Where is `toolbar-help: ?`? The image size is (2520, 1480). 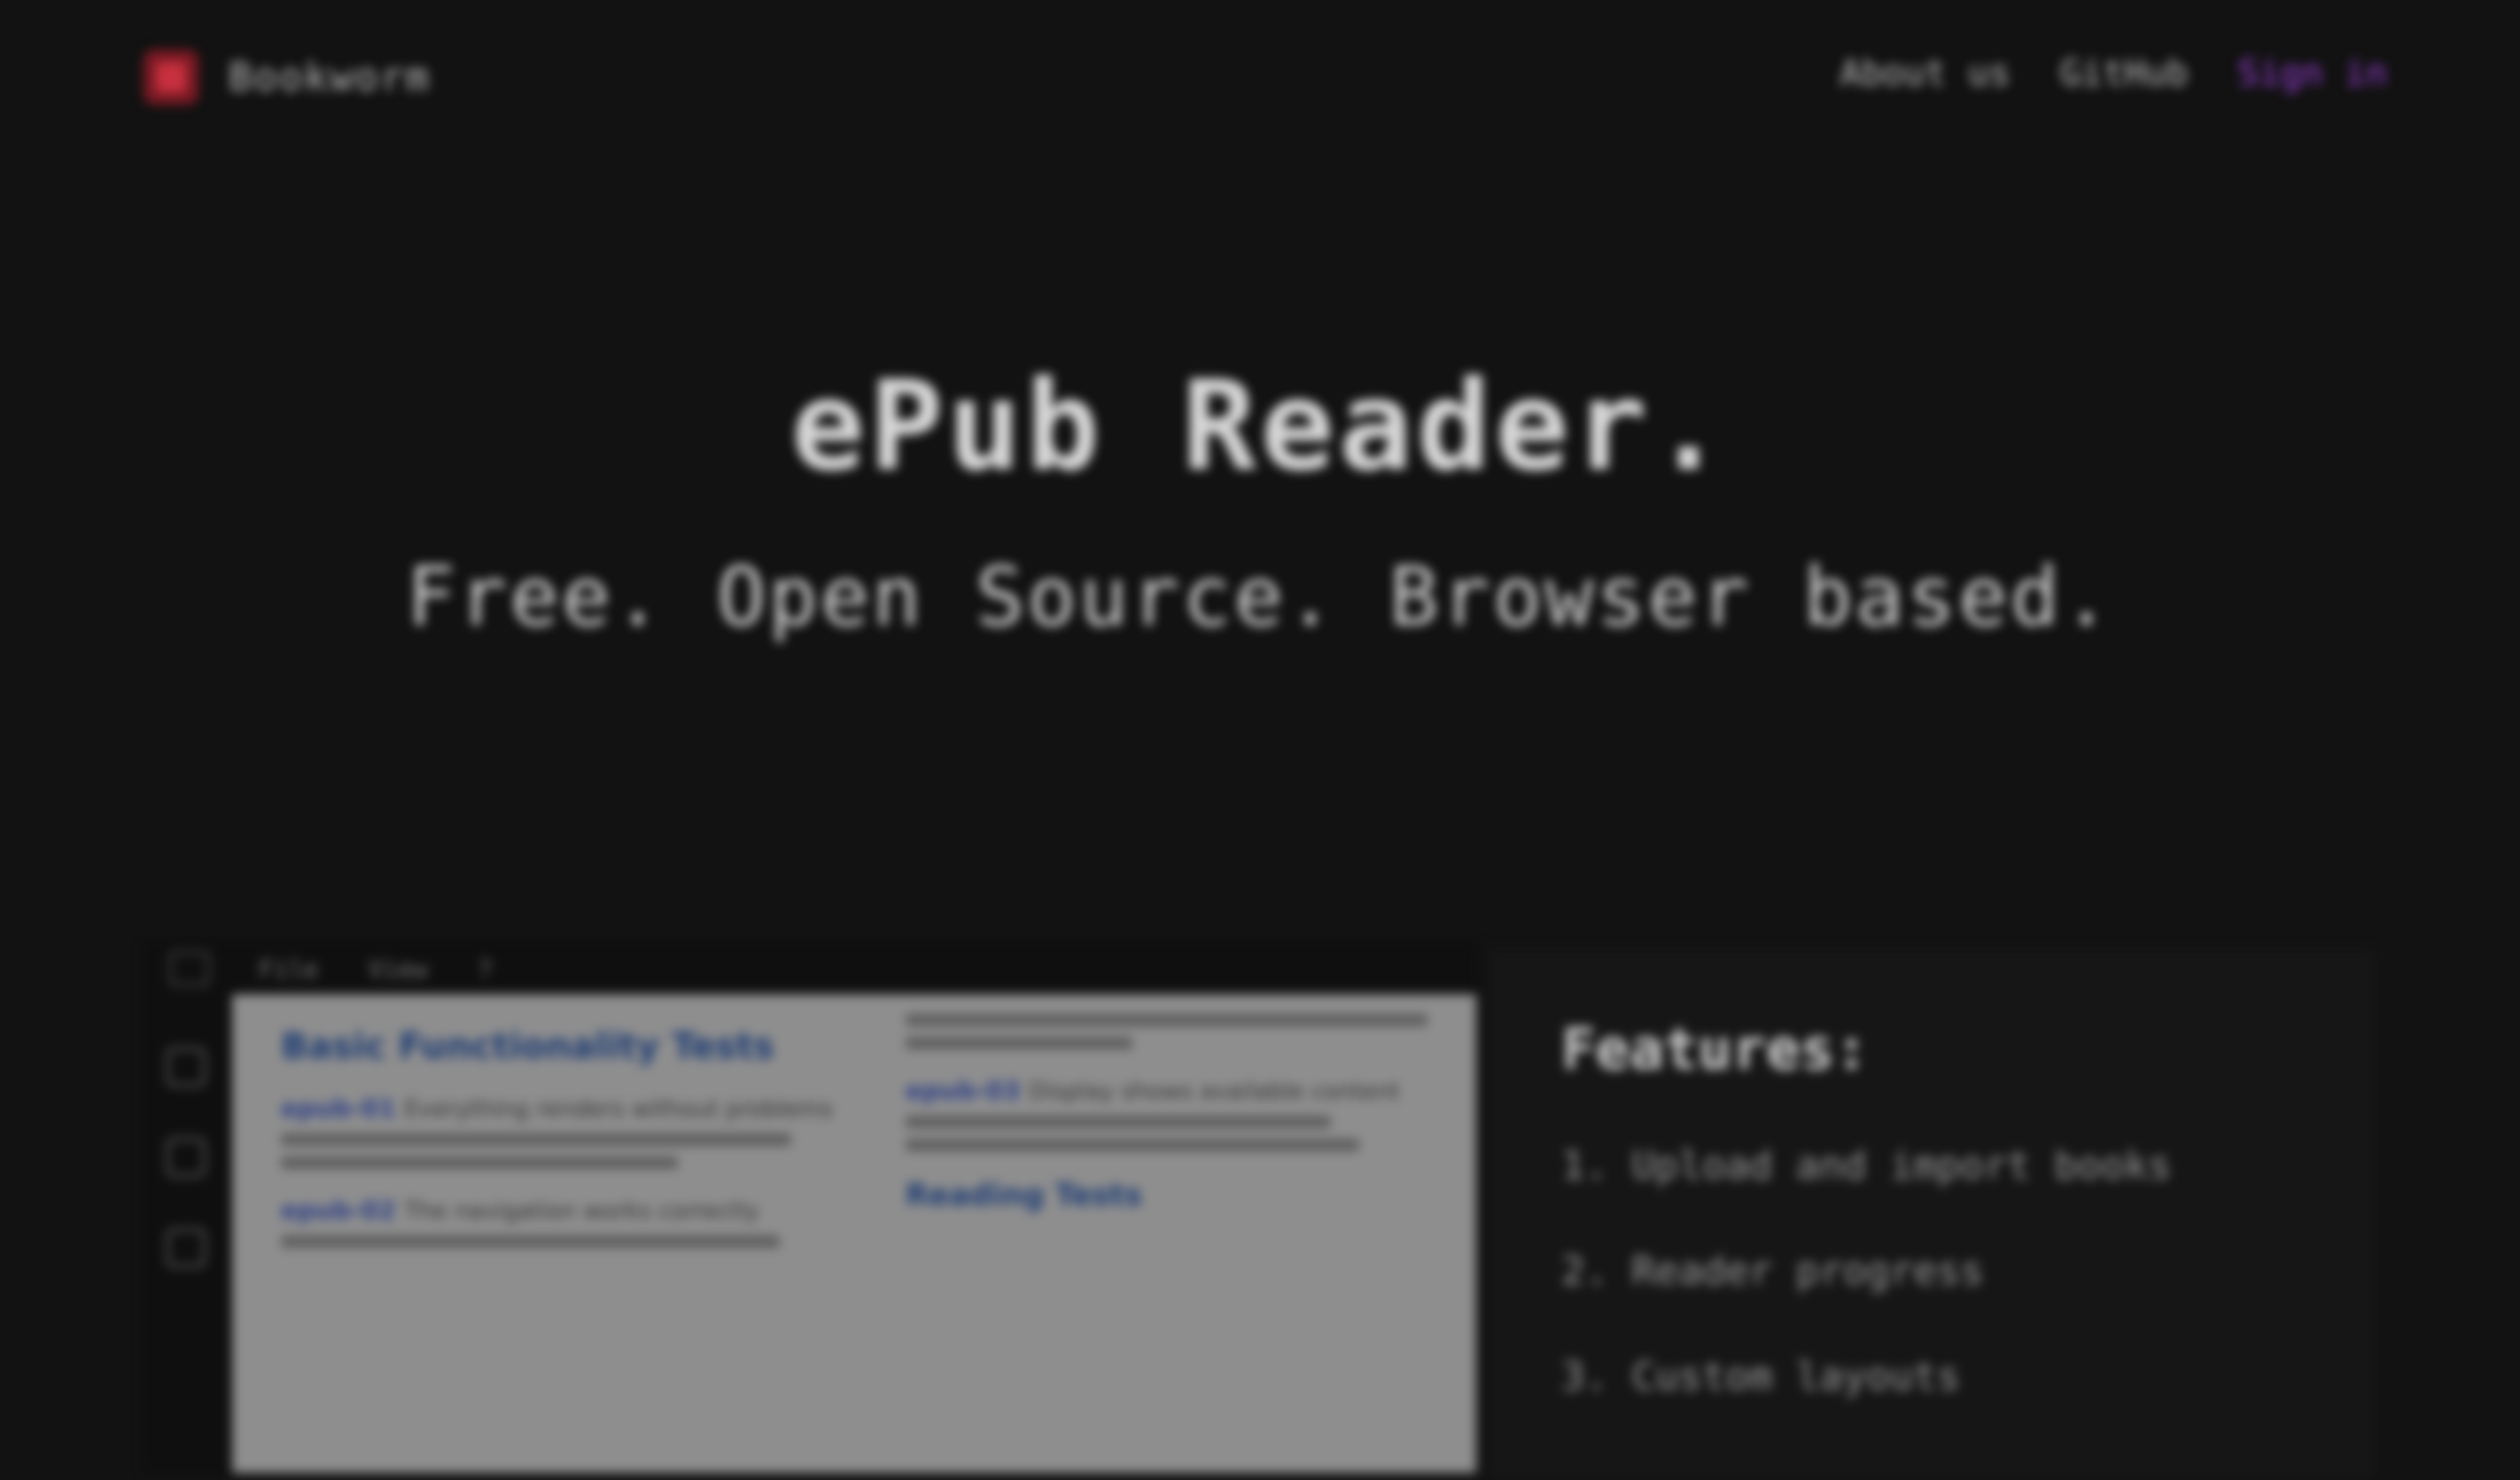 toolbar-help: ? is located at coordinates (485, 969).